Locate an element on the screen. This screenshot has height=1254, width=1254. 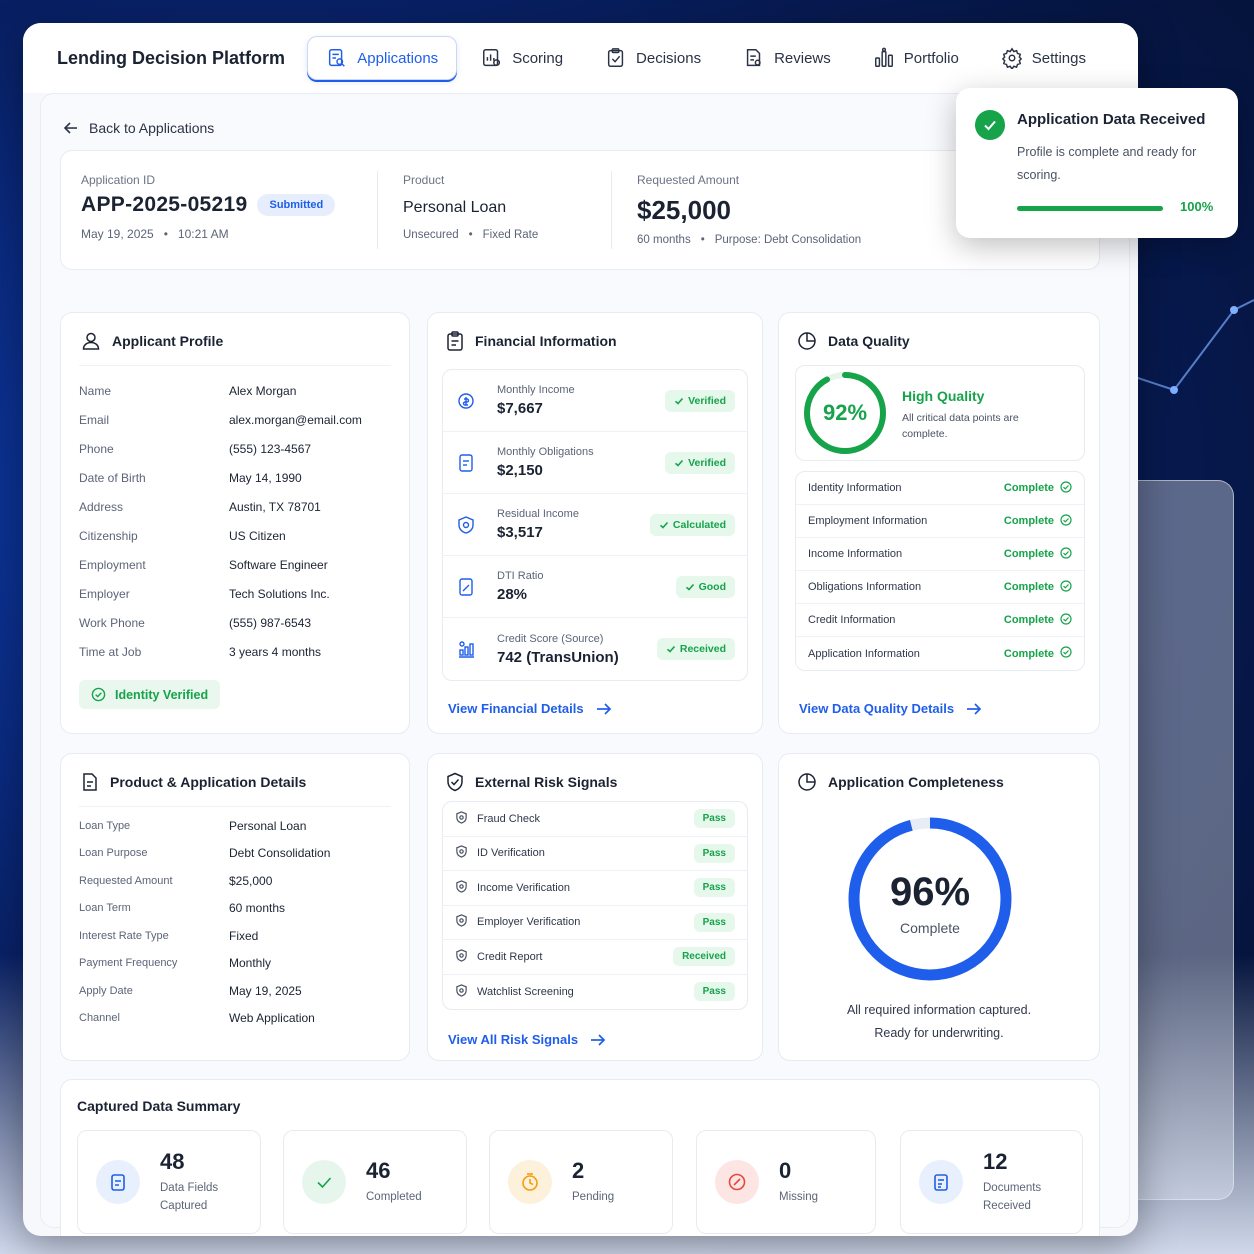
toast-title: Application Data Received is located at coordinates (1111, 119).